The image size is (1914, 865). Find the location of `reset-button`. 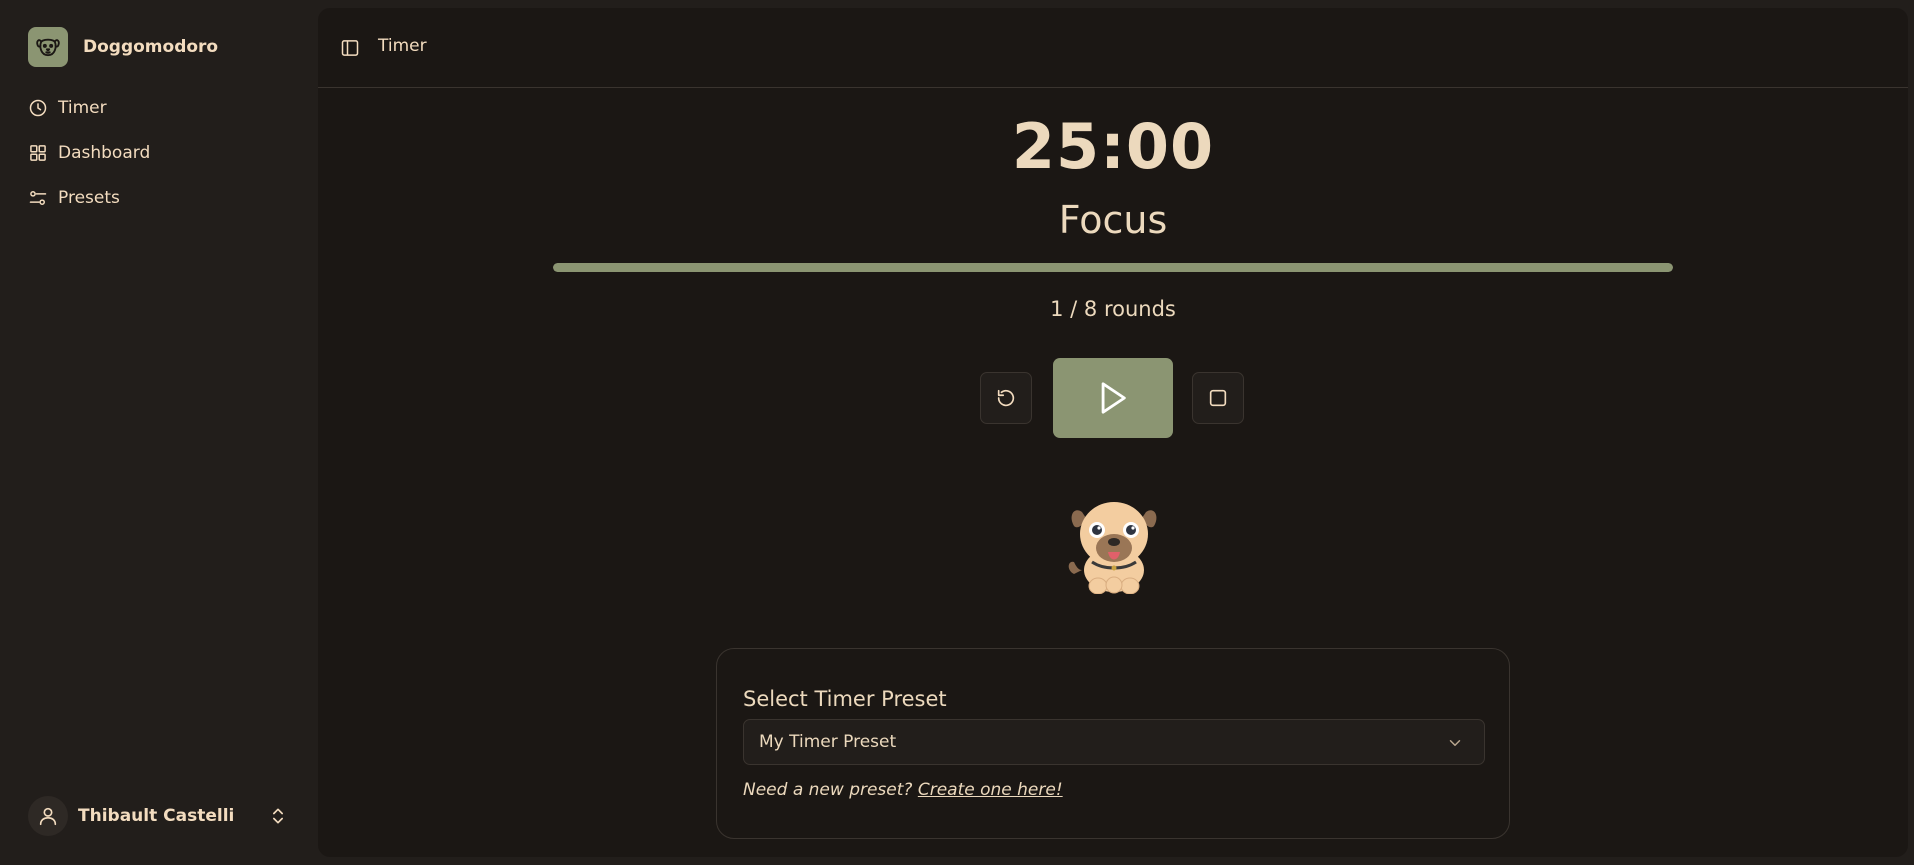

reset-button is located at coordinates (1006, 398).